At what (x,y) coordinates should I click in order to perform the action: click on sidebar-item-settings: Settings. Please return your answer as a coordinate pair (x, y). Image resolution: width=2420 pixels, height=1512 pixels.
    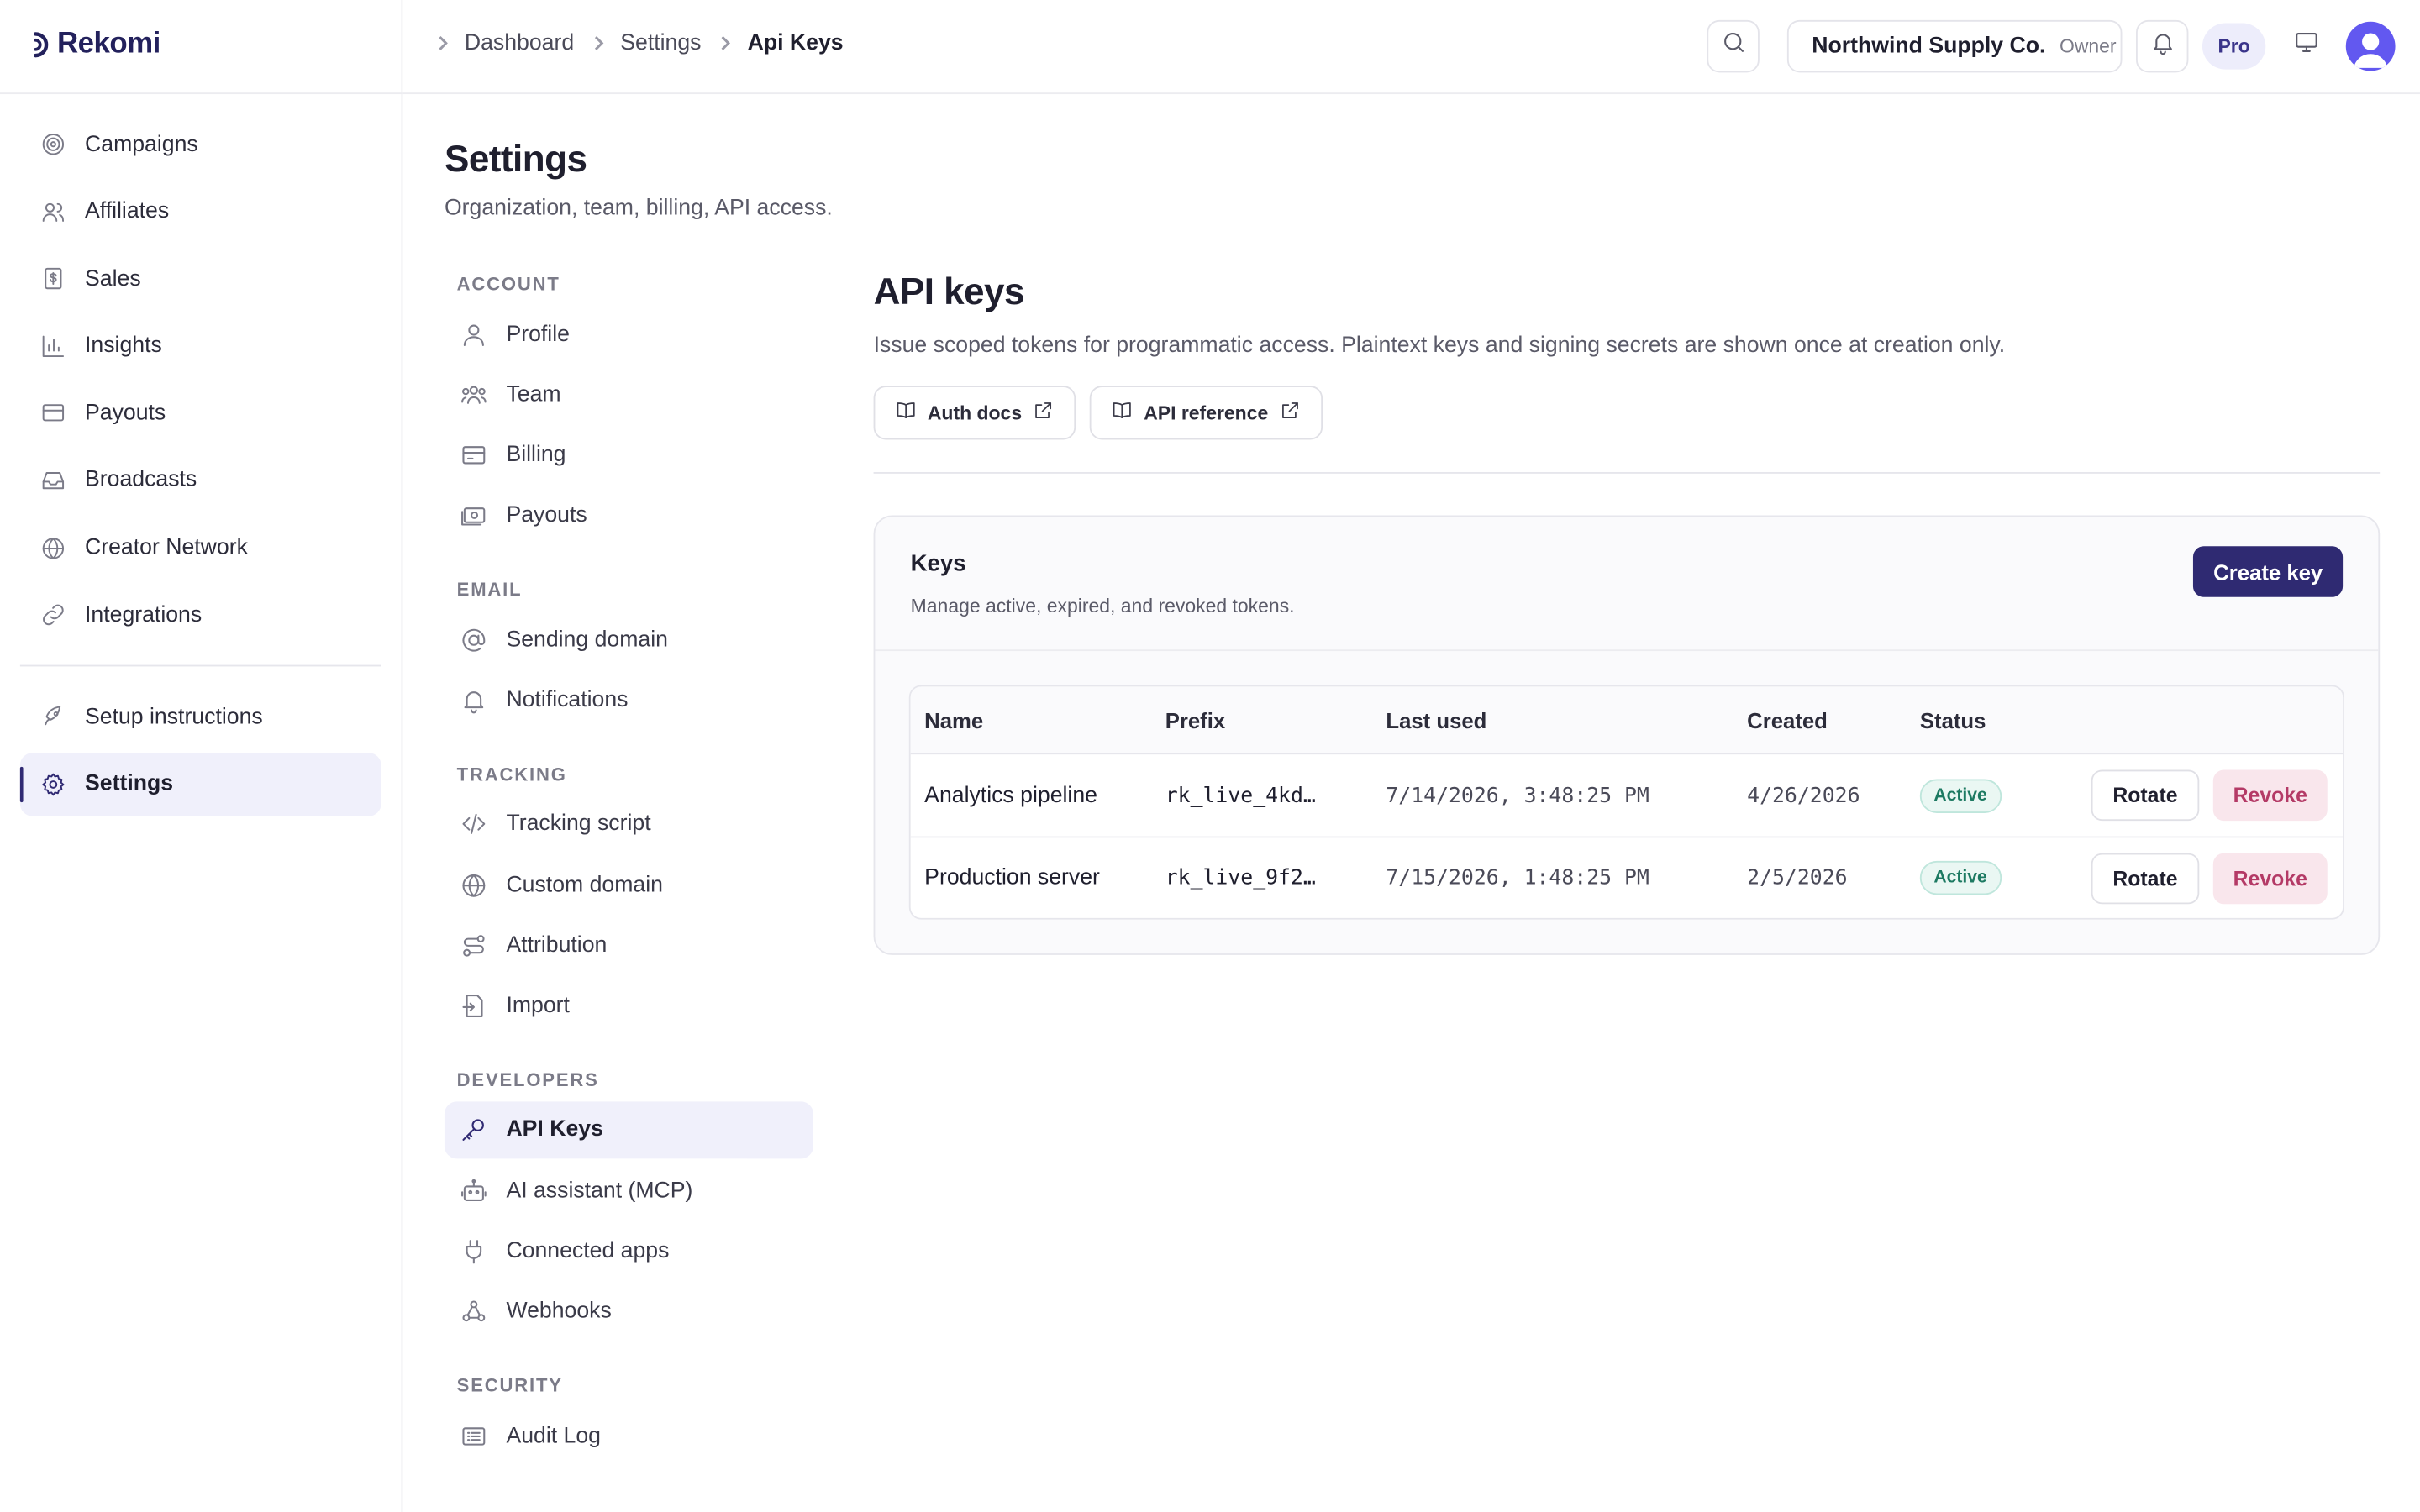
    Looking at the image, I should click on (200, 784).